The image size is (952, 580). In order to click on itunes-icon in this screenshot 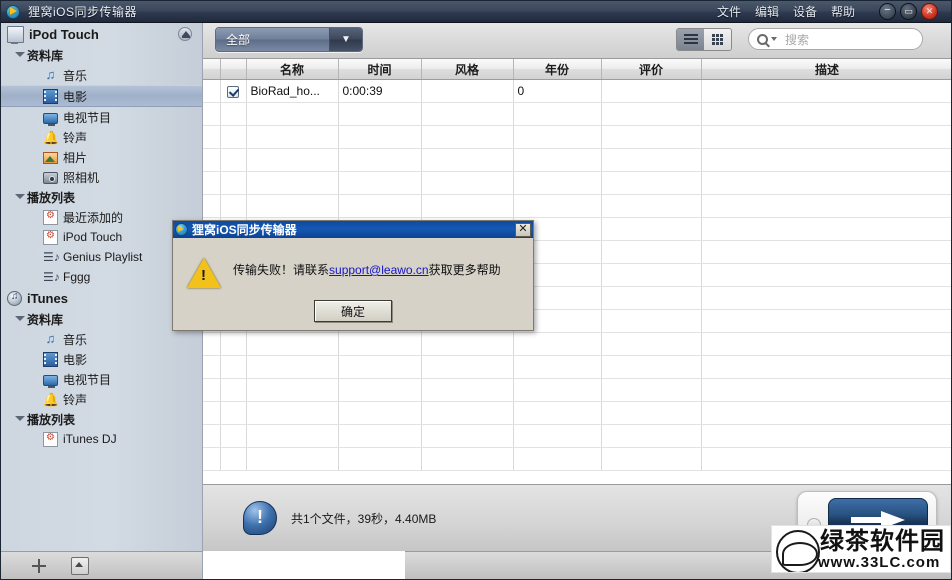, I will do `click(14, 298)`.